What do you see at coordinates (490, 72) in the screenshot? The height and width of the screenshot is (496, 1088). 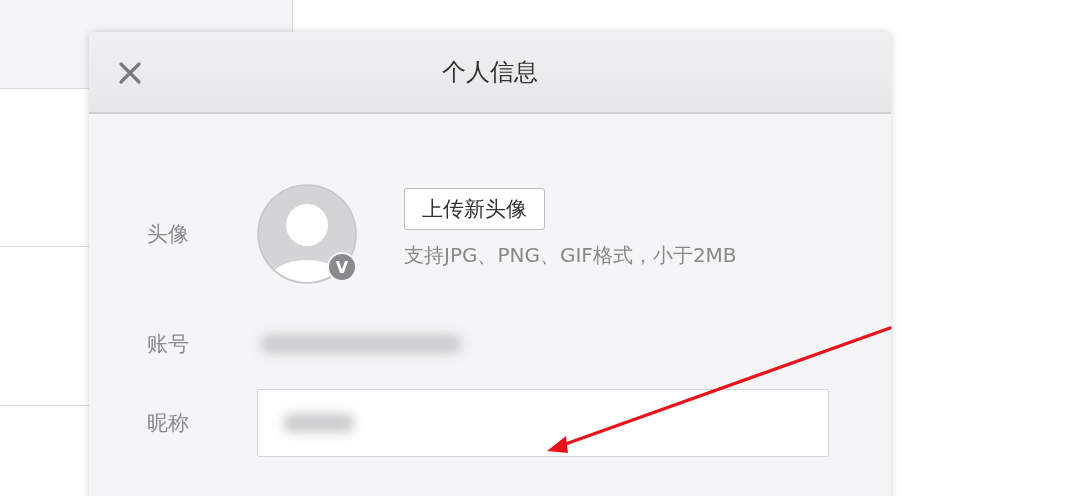 I see `dialog-title: 个人信息` at bounding box center [490, 72].